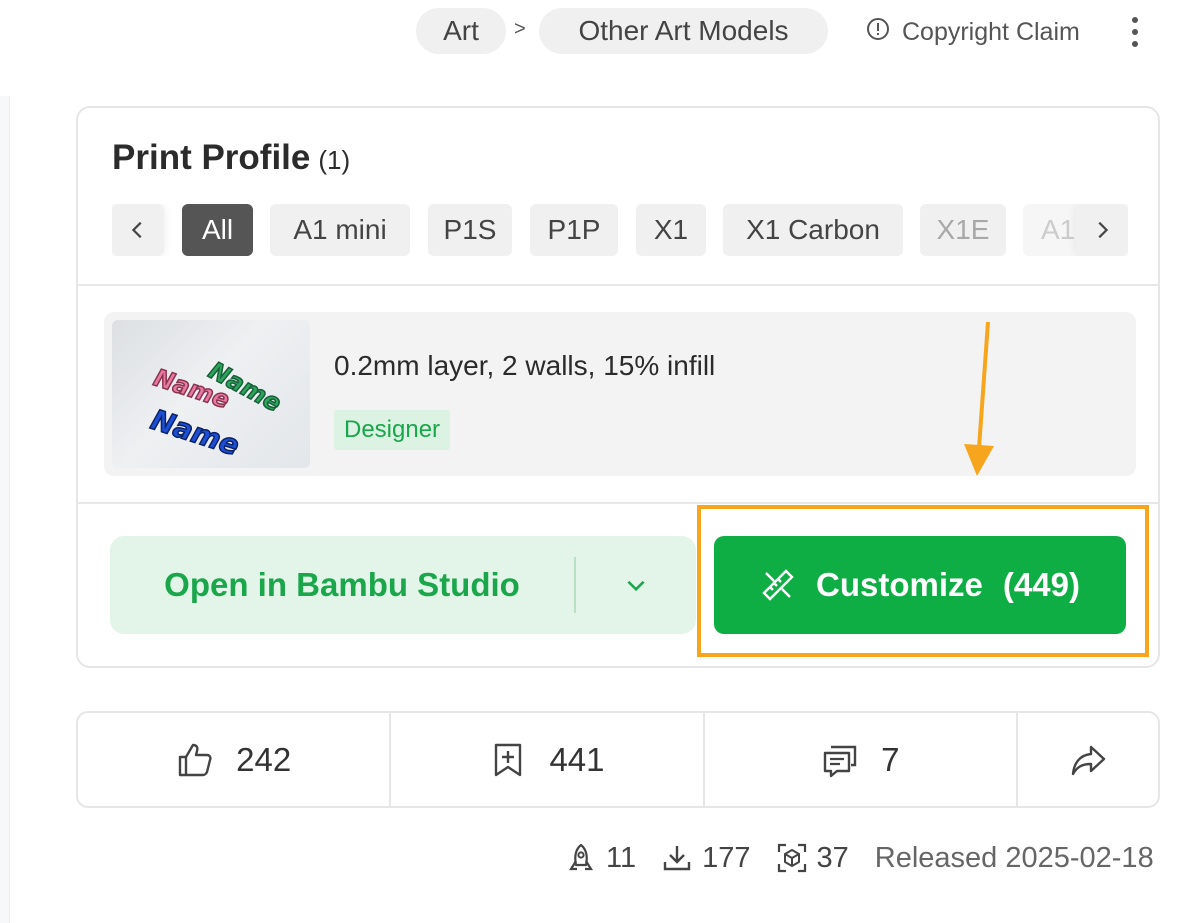  I want to click on customize-button: Customize (449), so click(920, 585).